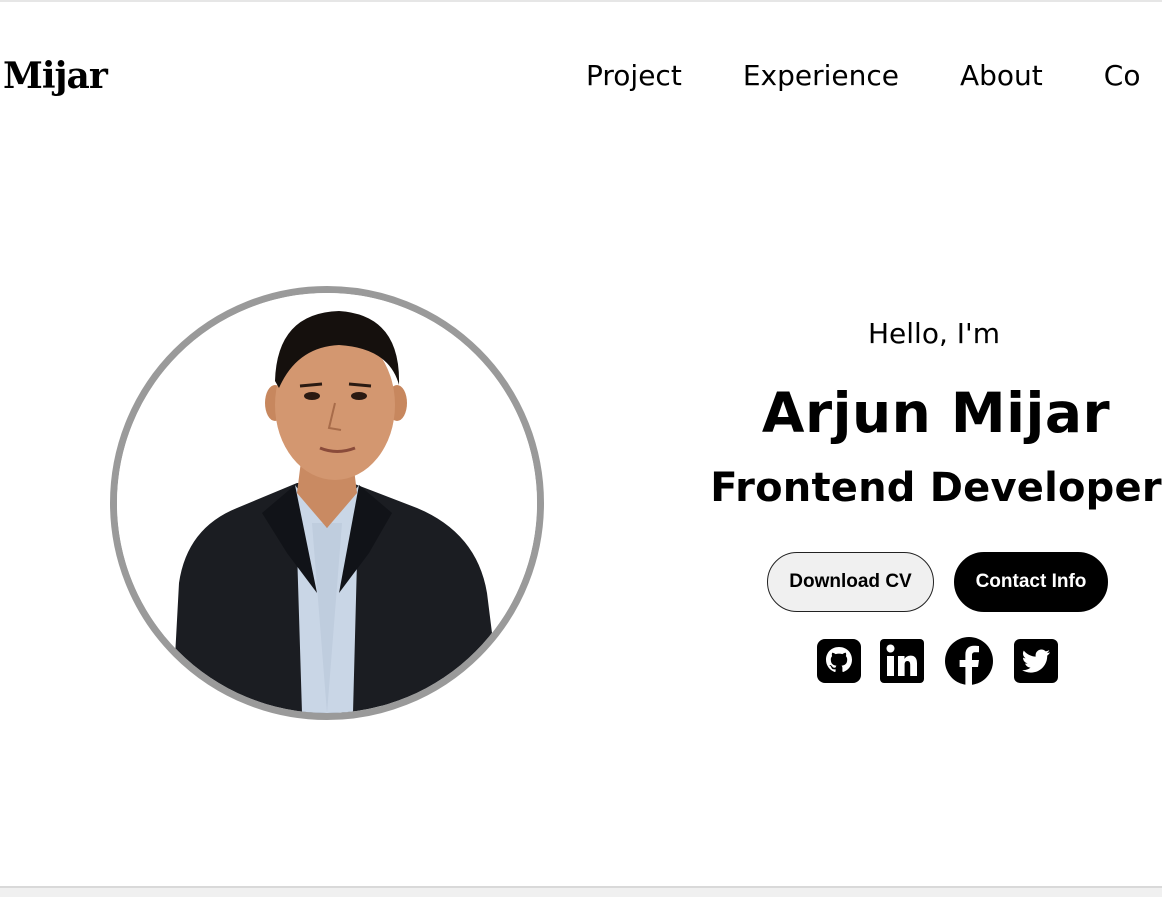  I want to click on main-nav: Project Experience About Co, so click(863, 76).